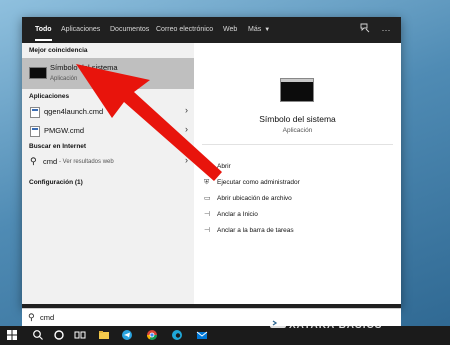 This screenshot has height=345, width=450. Describe the element at coordinates (149, 122) in the screenshot. I see `red-arrow-head-icon` at that location.